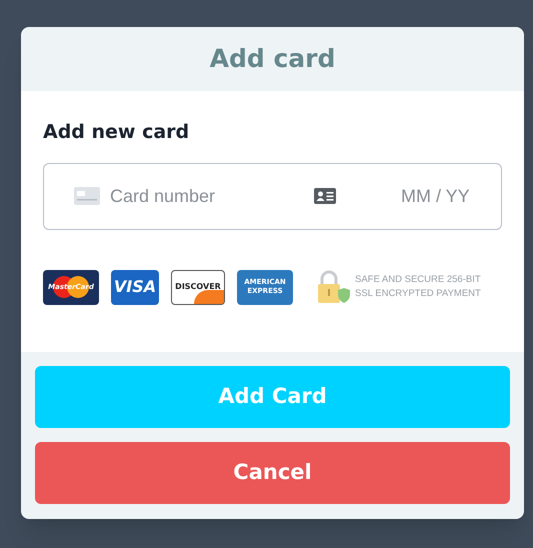 The width and height of the screenshot is (533, 548). I want to click on expiry-input: MM / YY, so click(441, 196).